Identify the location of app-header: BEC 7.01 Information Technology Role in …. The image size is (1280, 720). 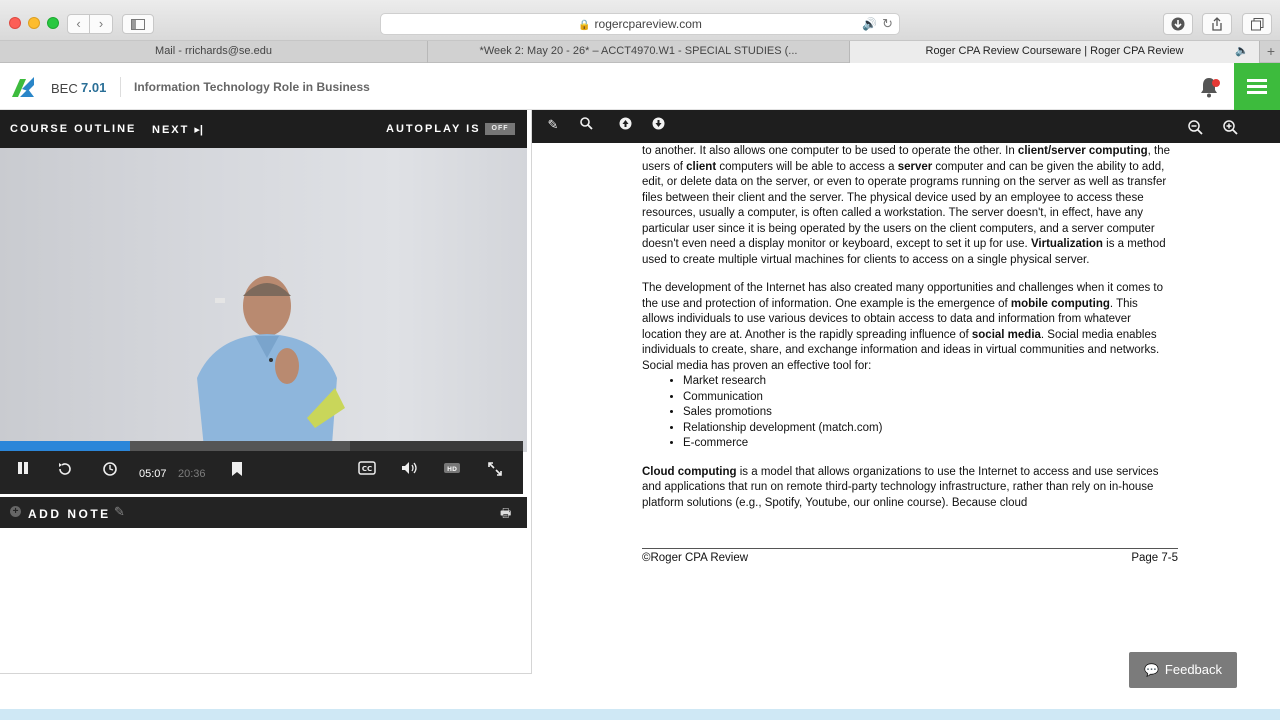
(640, 86).